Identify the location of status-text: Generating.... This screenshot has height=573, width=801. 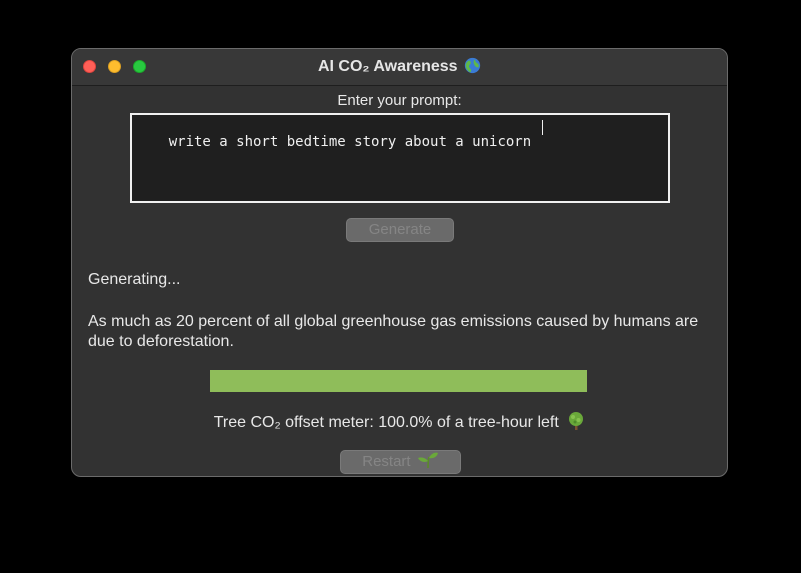
(134, 279).